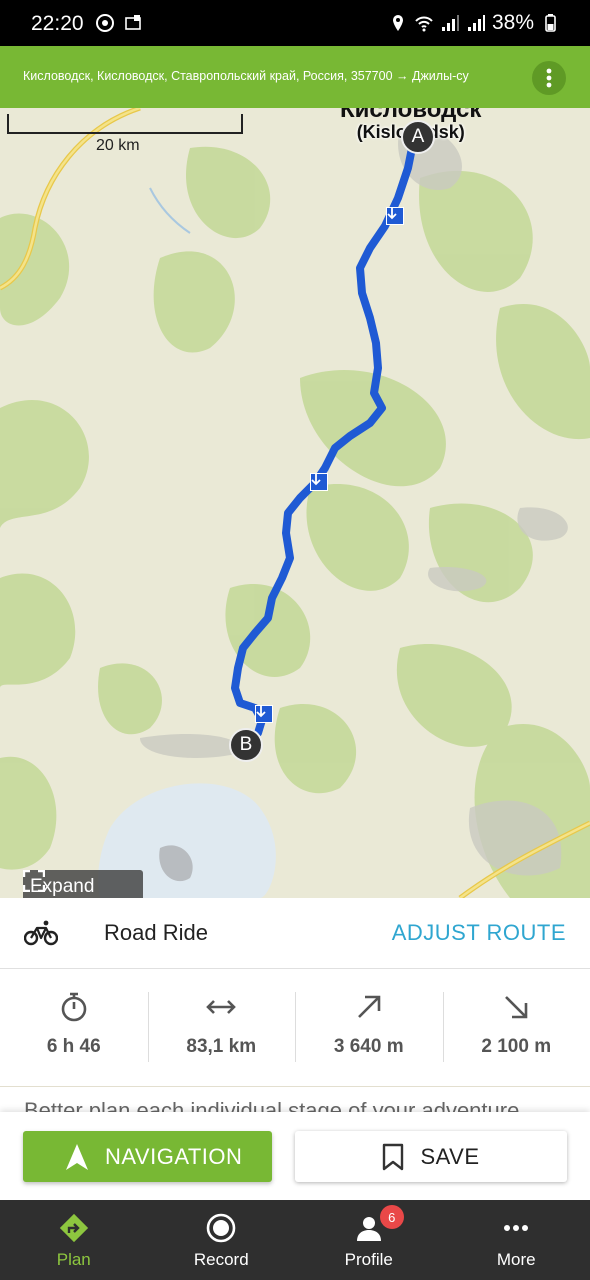 Image resolution: width=590 pixels, height=1280 pixels. Describe the element at coordinates (512, 22) in the screenshot. I see `battery-percent: 38%` at that location.